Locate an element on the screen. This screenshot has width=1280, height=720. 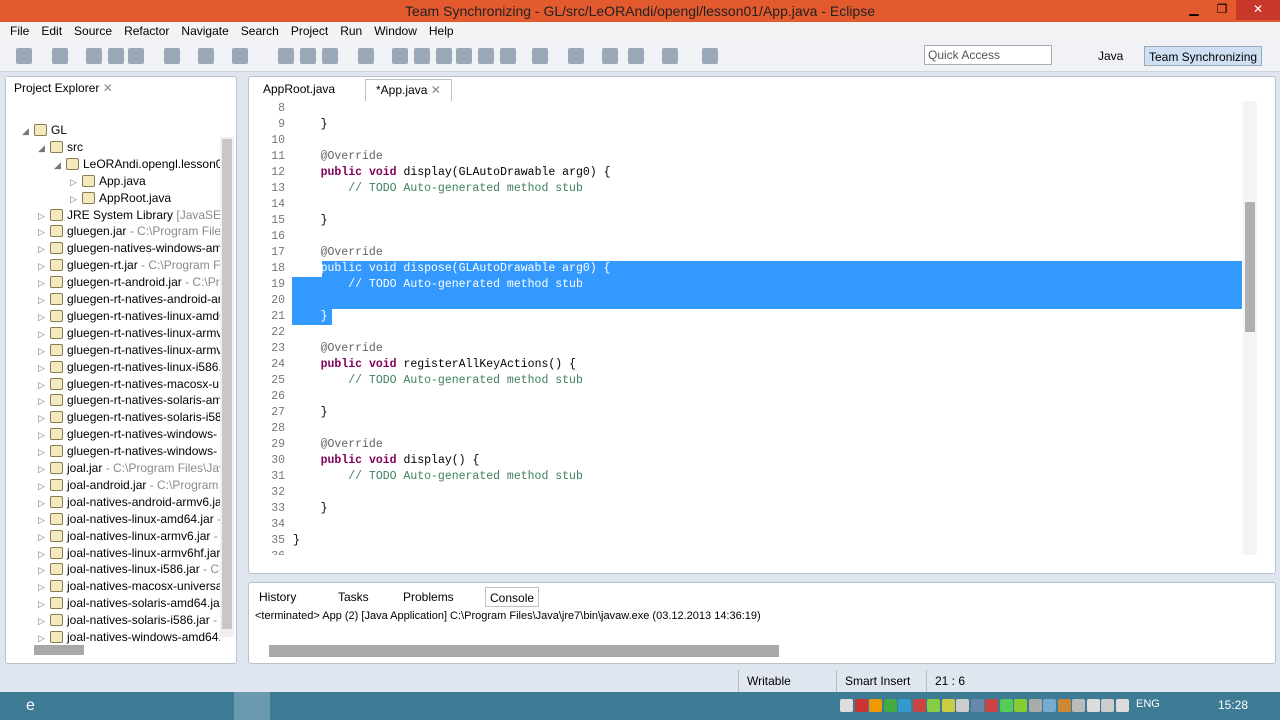
tree-item: ▷ gluegen-rt-natives-solaris-am is located at coordinates (129, 400).